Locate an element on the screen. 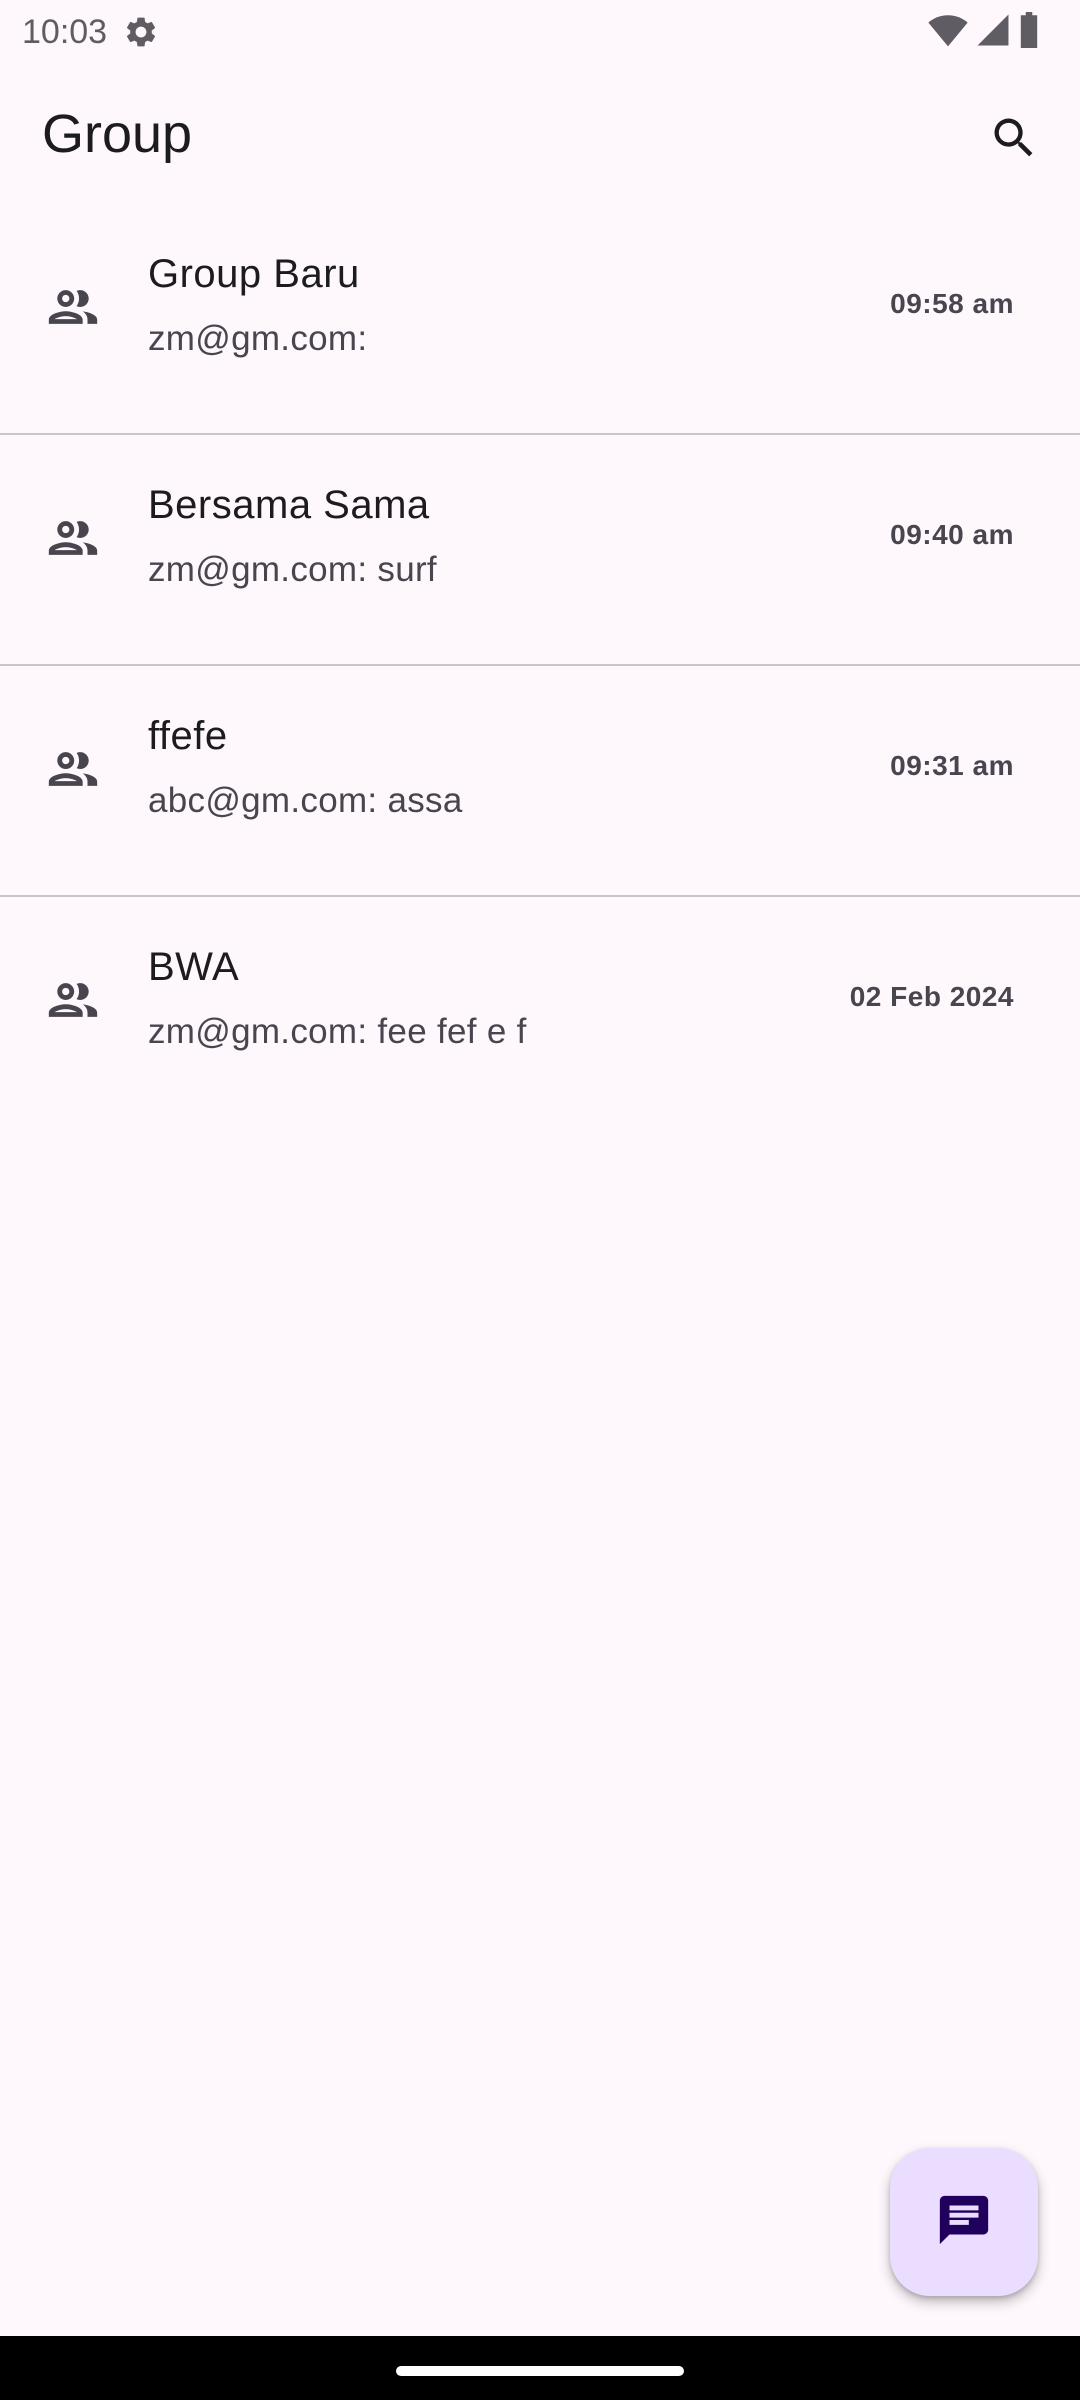 The width and height of the screenshot is (1080, 2400). page-title: Group is located at coordinates (117, 134).